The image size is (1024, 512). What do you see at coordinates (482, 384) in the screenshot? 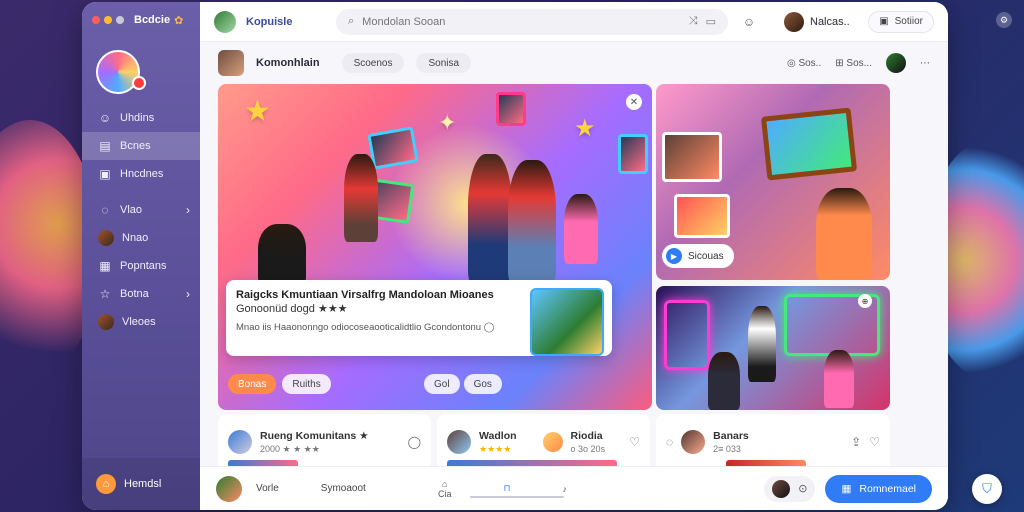
I see `tag-button: Gos` at bounding box center [482, 384].